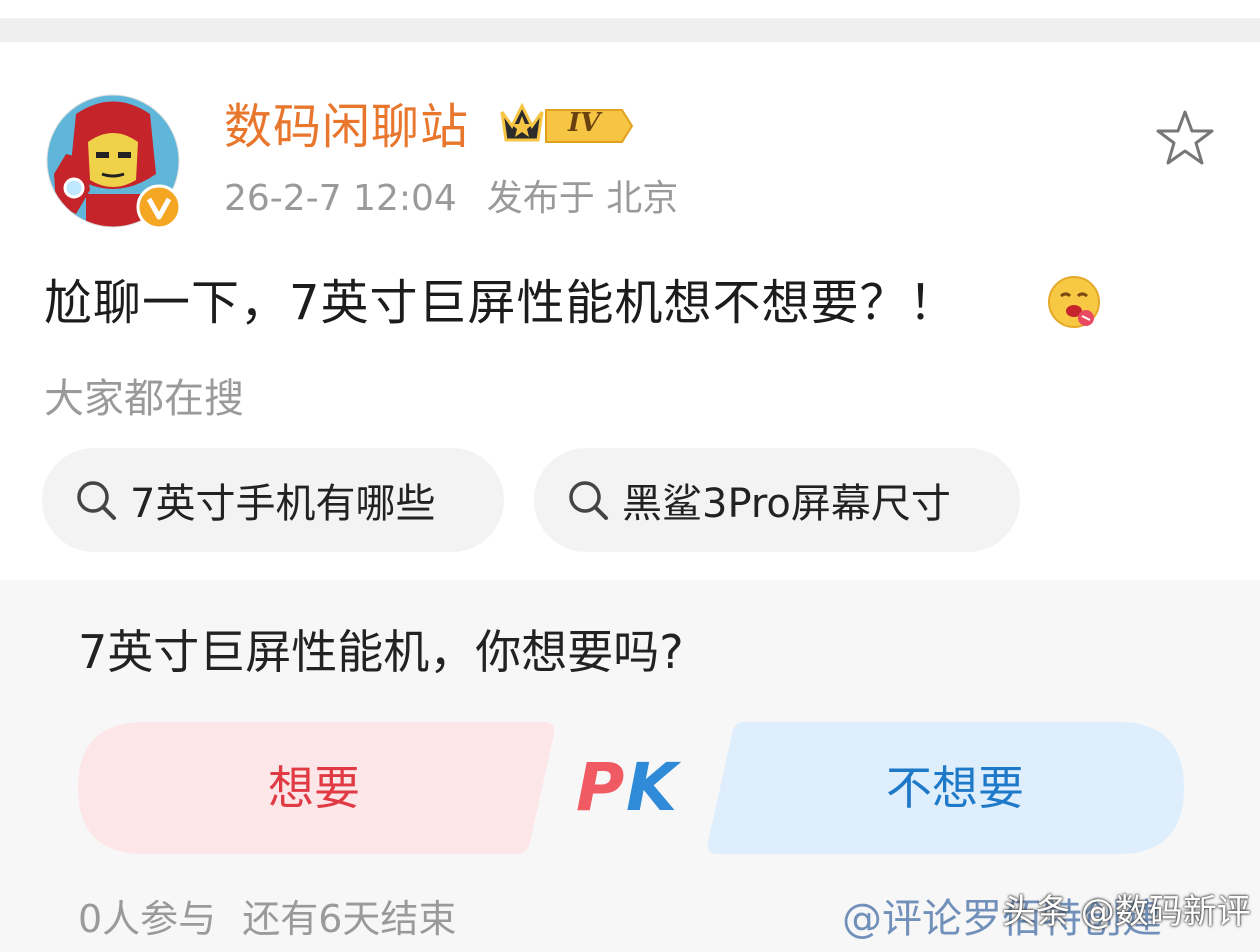  What do you see at coordinates (630, 9) in the screenshot?
I see `top-bar` at bounding box center [630, 9].